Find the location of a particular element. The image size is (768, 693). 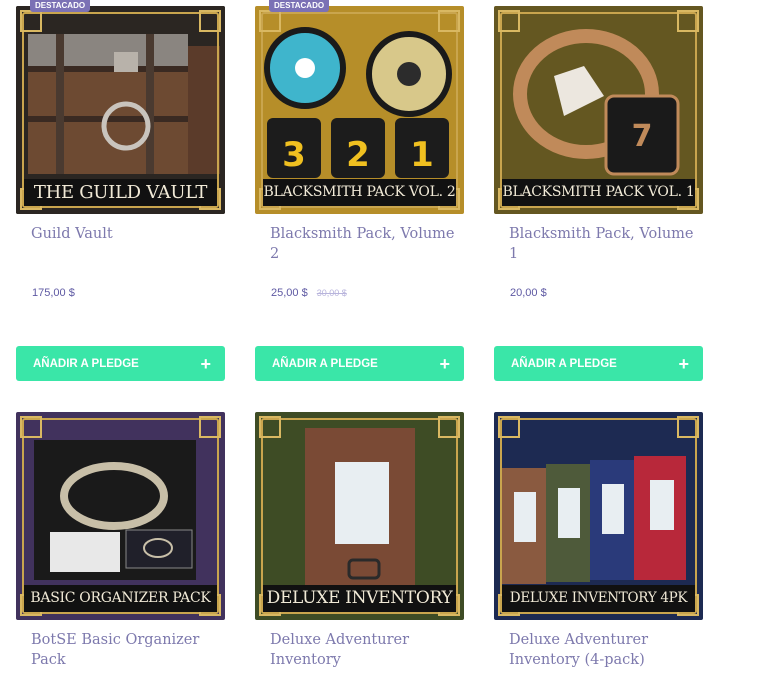

current-price: 175,00 $ is located at coordinates (53, 293).